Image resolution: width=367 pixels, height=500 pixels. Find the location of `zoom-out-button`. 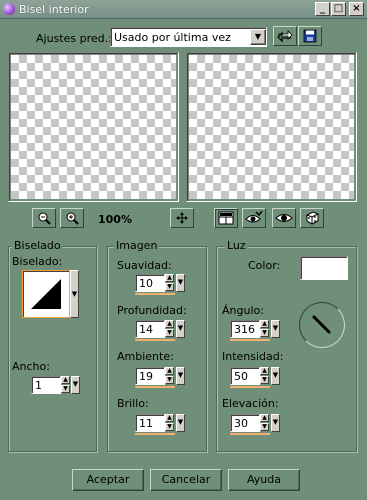

zoom-out-button is located at coordinates (44, 218).